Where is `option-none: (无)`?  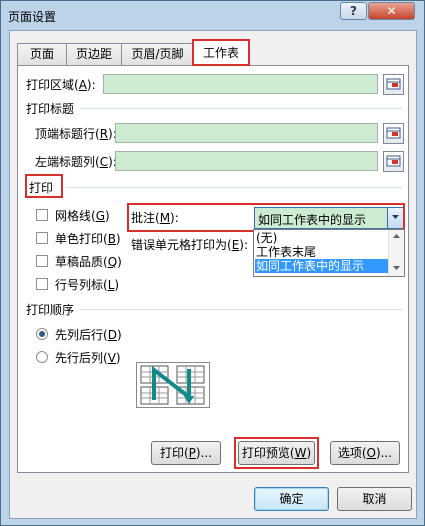 option-none: (无) is located at coordinates (322, 238).